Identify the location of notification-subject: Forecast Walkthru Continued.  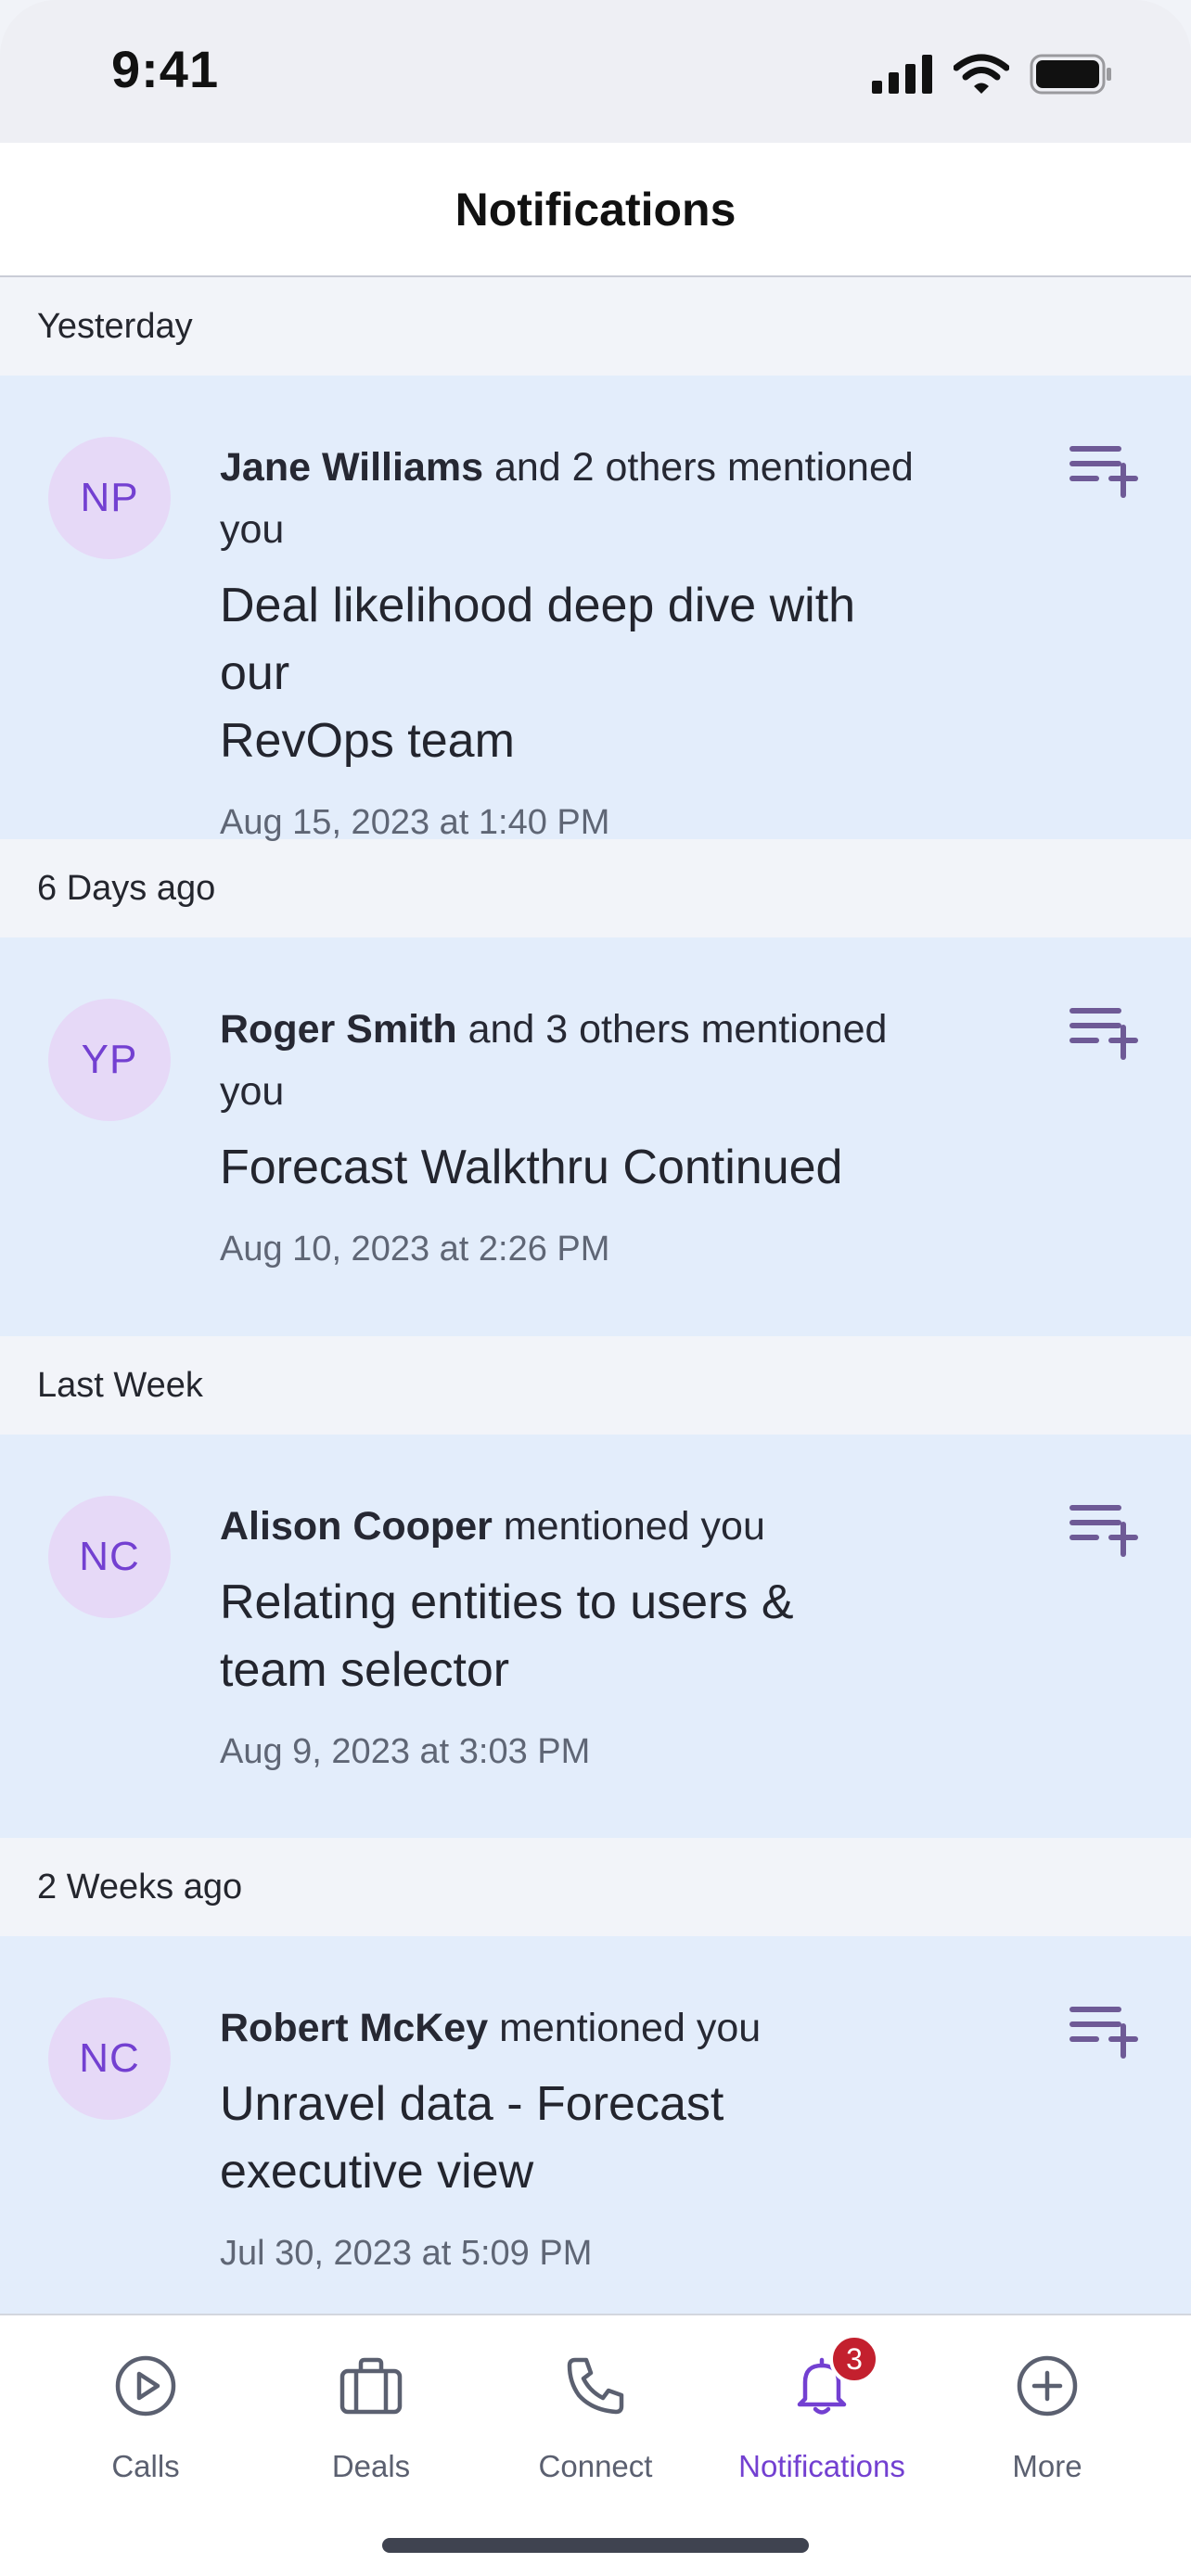
(572, 1168).